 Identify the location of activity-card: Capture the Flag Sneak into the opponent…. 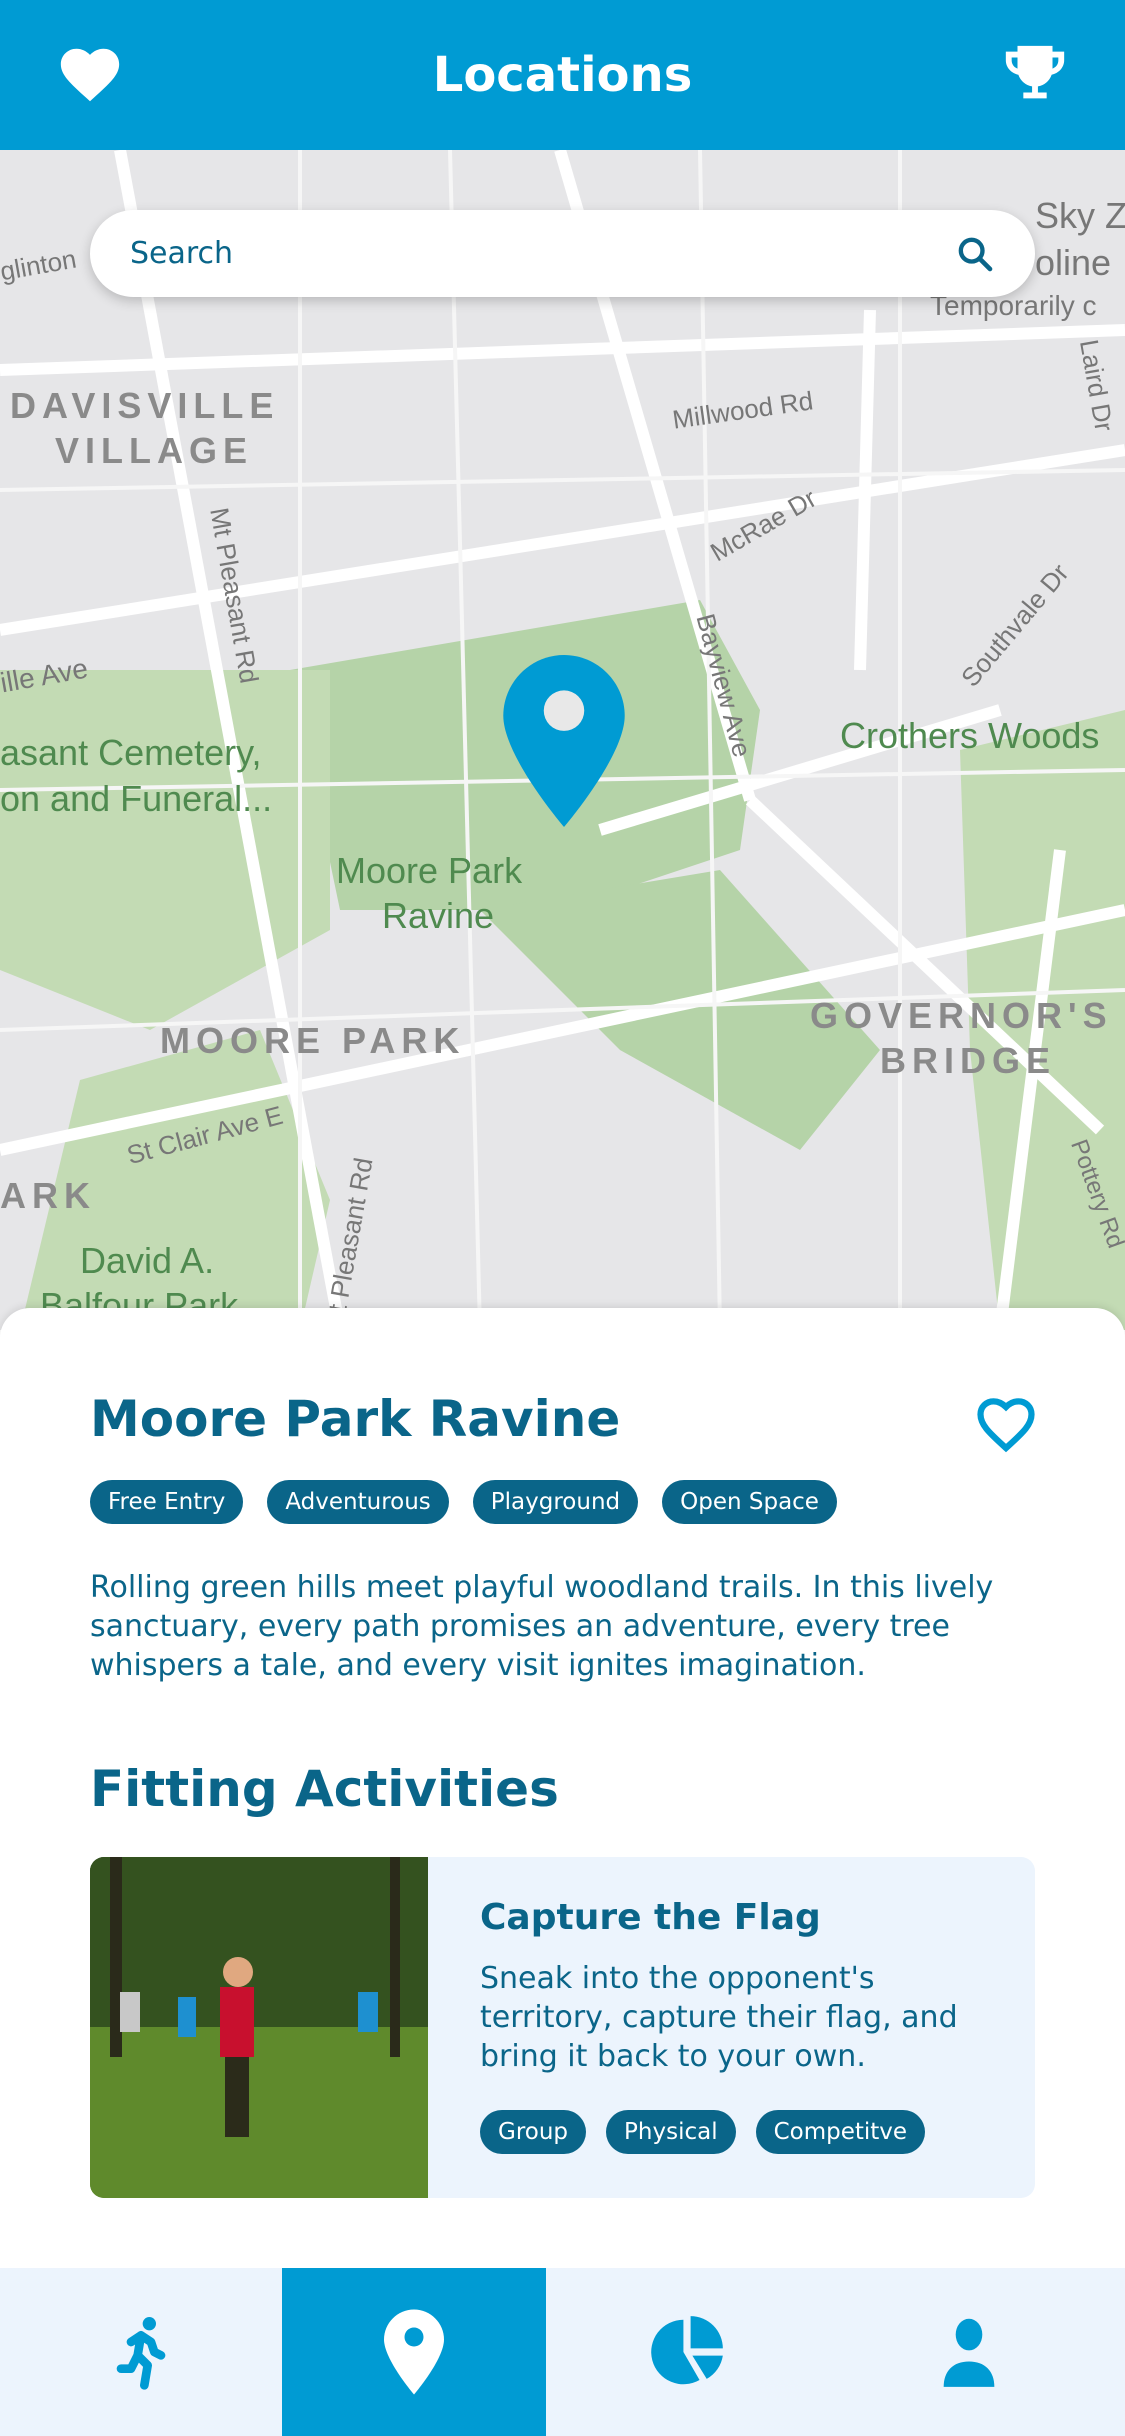
(562, 2027).